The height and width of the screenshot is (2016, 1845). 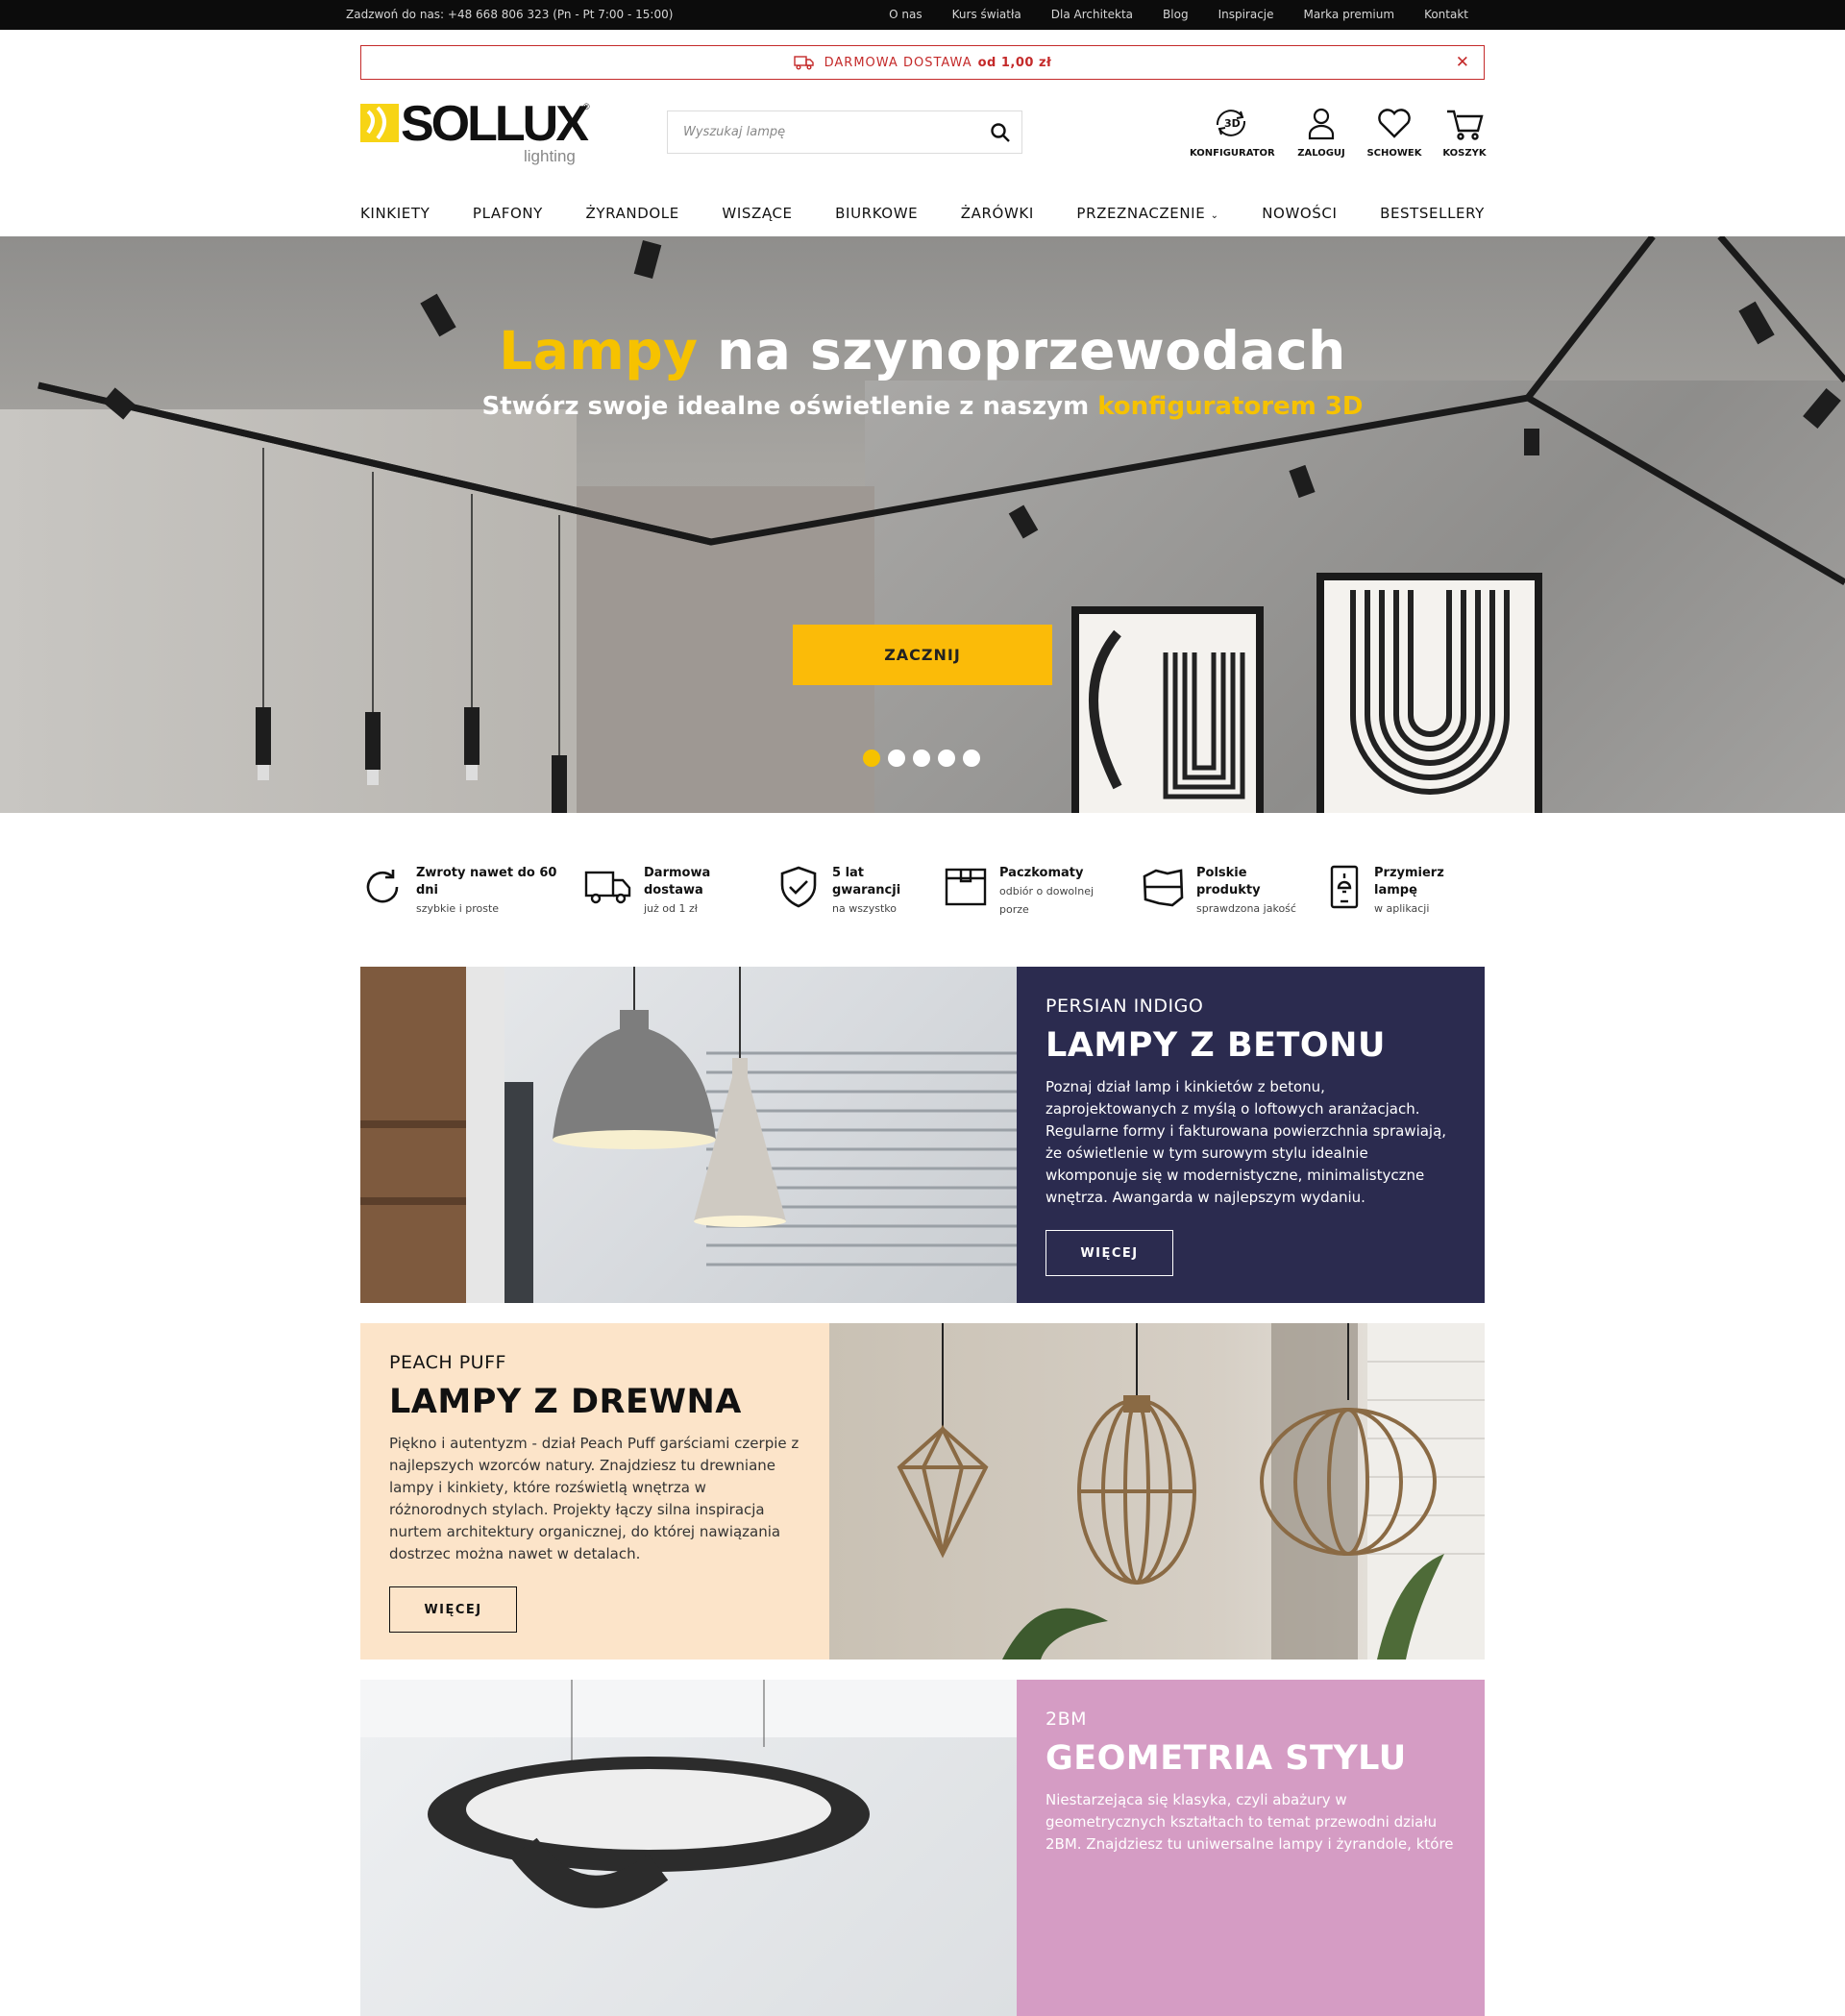 I want to click on feature-sub: w aplikacji, so click(x=1402, y=909).